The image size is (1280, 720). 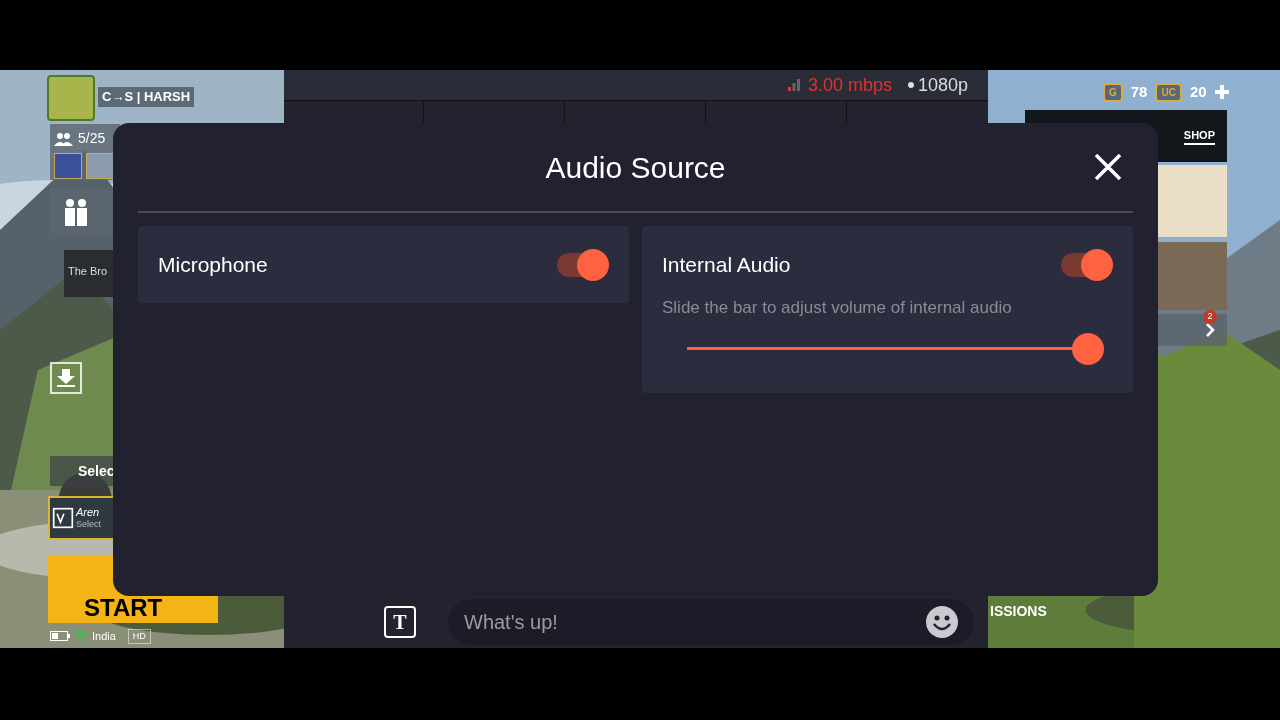 What do you see at coordinates (1210, 330) in the screenshot?
I see `chevron-right-icon` at bounding box center [1210, 330].